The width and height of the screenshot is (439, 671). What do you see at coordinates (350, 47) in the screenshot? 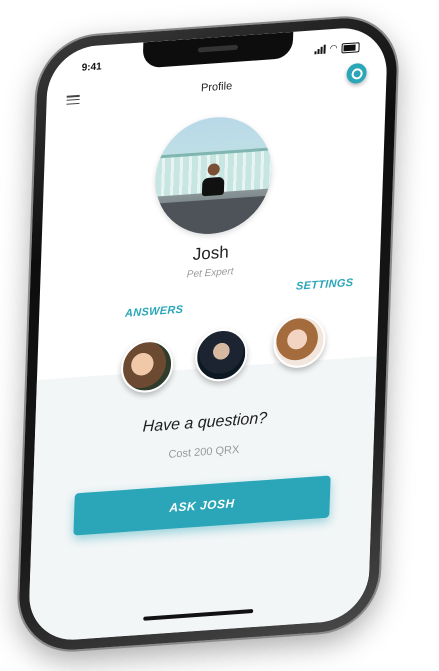
I see `battery-icon` at bounding box center [350, 47].